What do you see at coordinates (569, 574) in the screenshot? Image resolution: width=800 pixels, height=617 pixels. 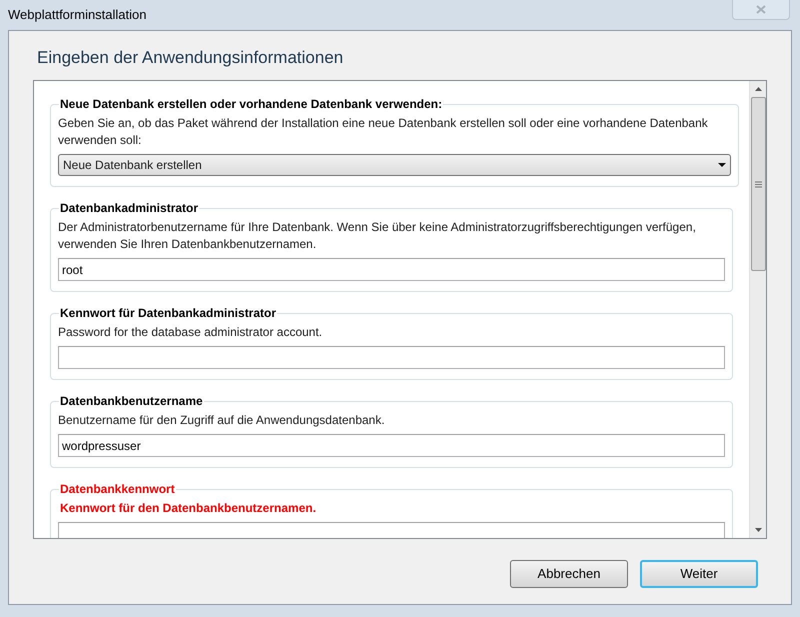 I see `dialog-button: Abbrechen` at bounding box center [569, 574].